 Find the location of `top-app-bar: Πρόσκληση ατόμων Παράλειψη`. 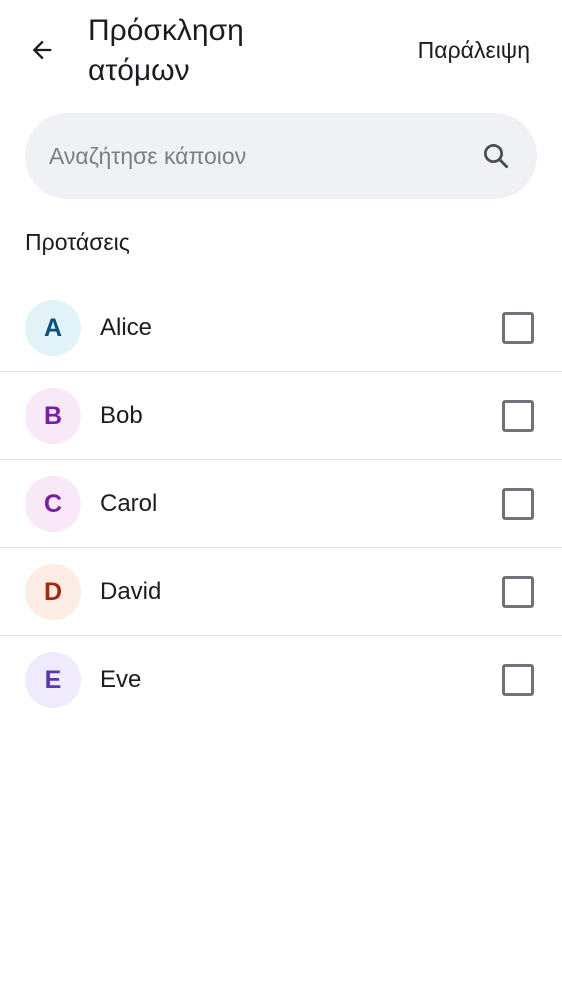

top-app-bar: Πρόσκληση ατόμων Παράλειψη is located at coordinates (281, 50).